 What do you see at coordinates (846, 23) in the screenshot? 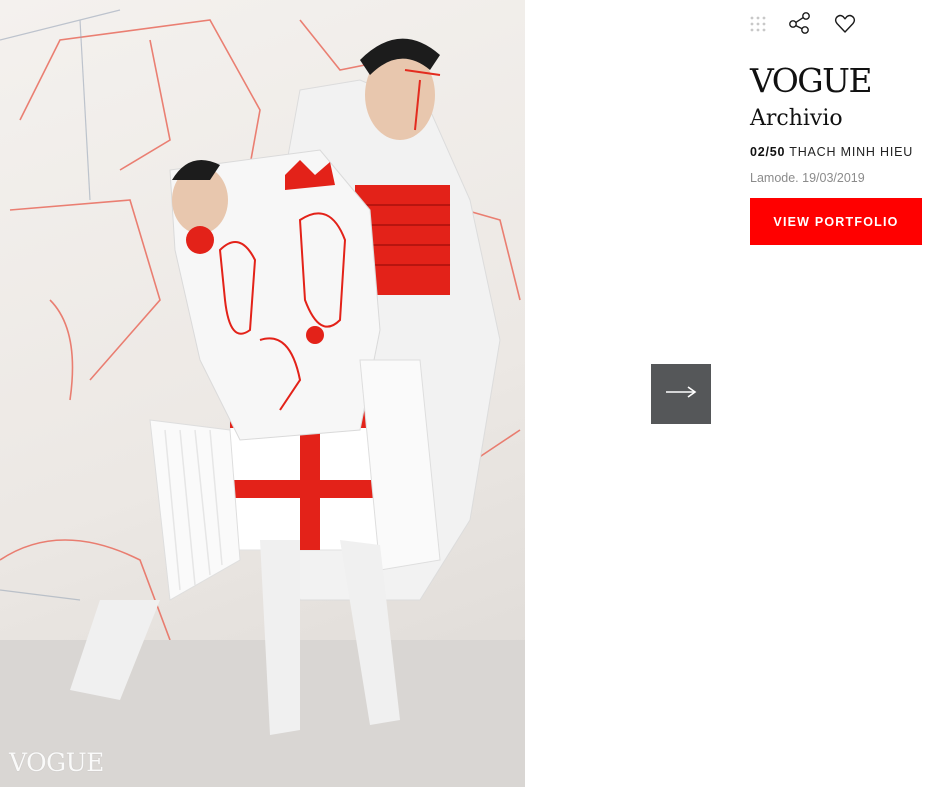
I see `heart-icon` at bounding box center [846, 23].